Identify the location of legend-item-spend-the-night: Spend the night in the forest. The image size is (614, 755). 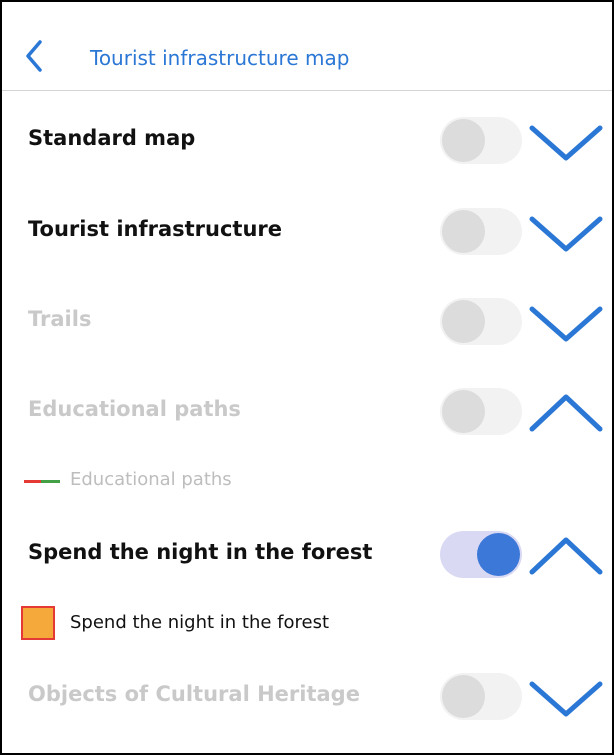
(307, 624).